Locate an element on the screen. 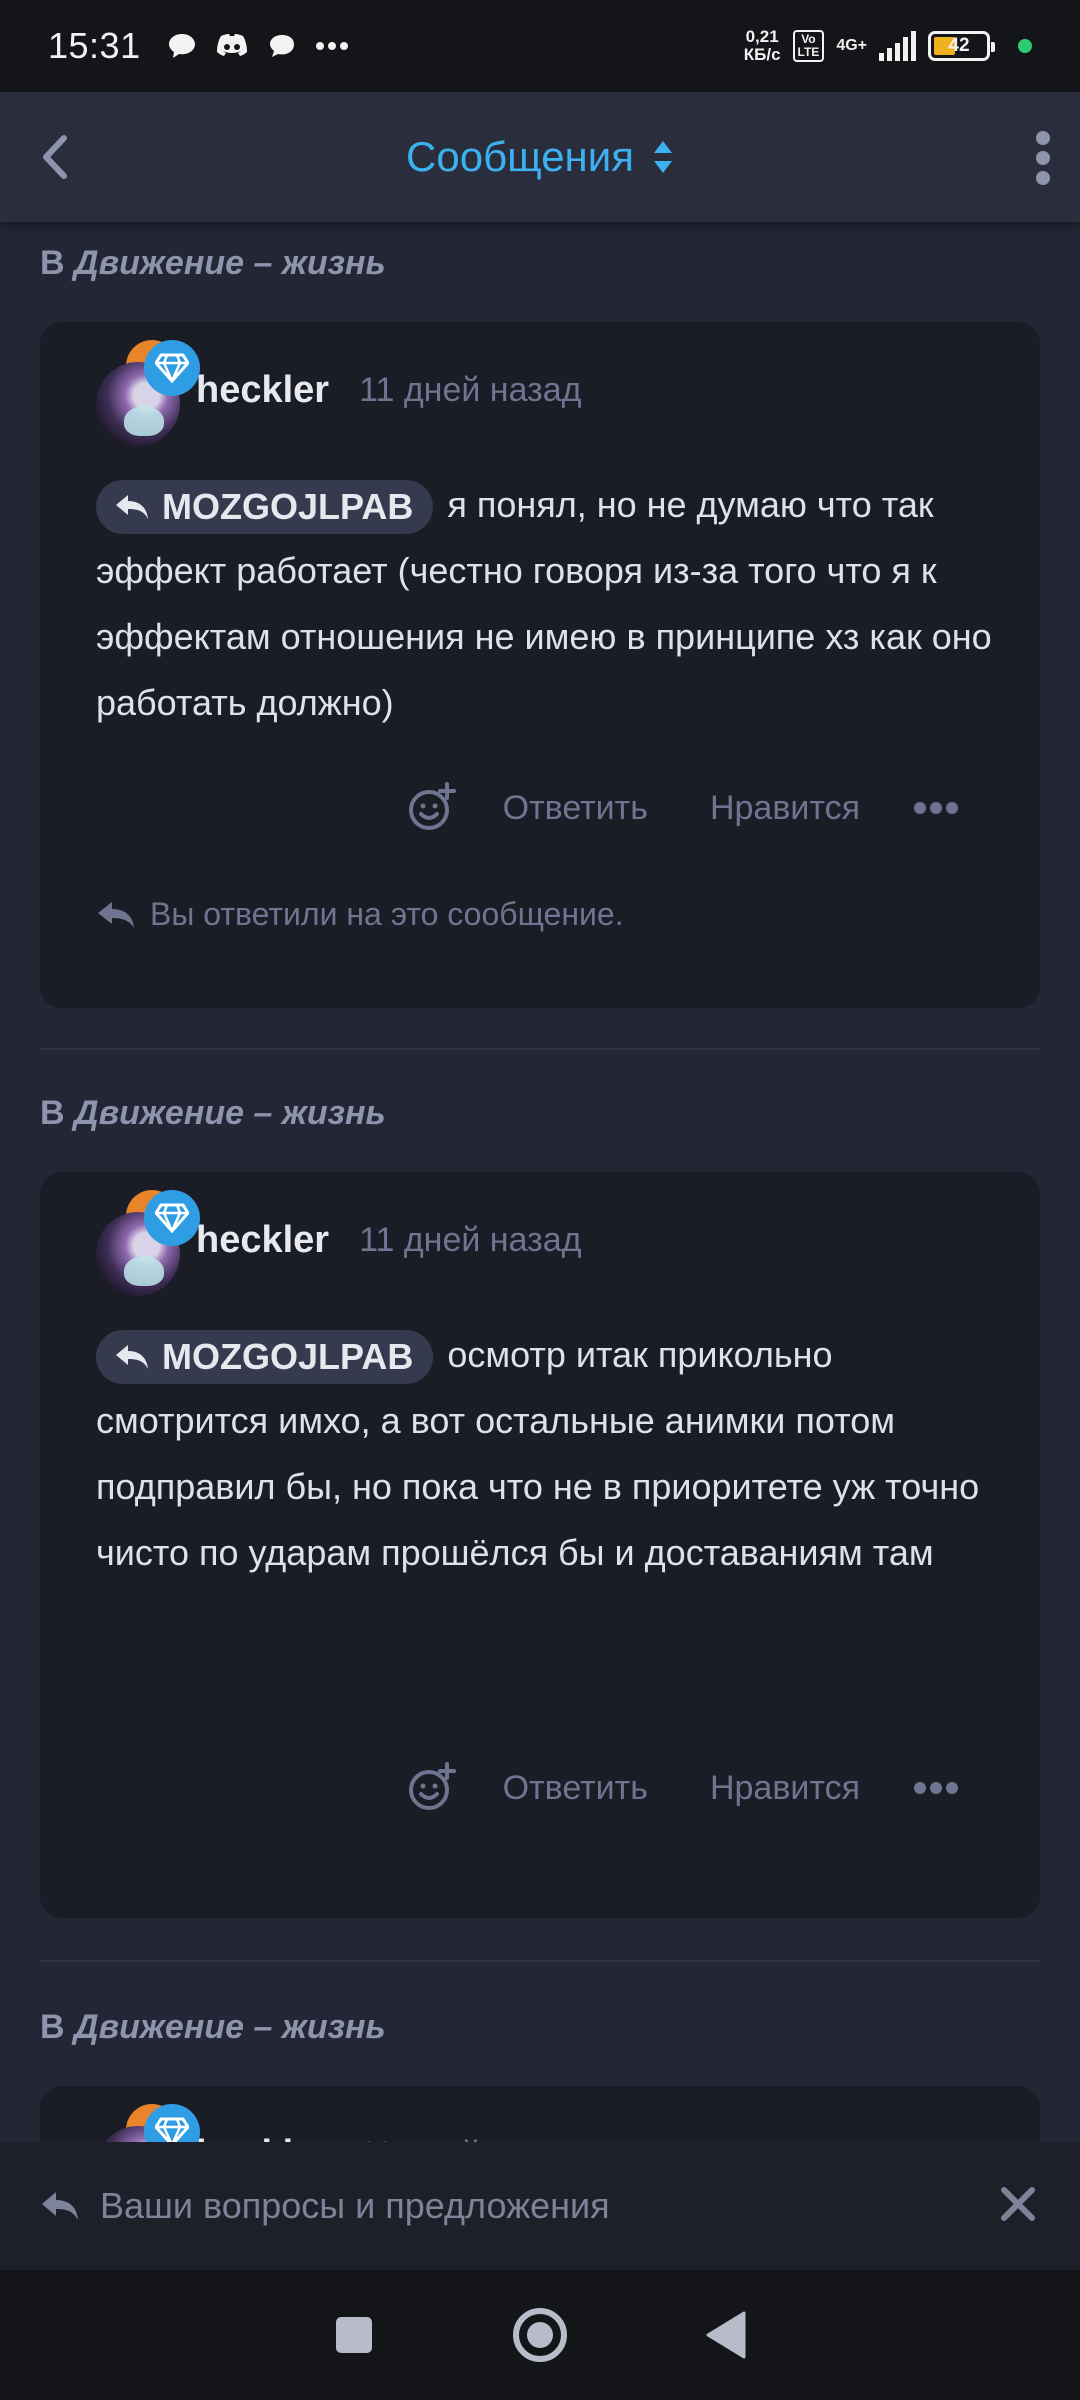 Image resolution: width=1080 pixels, height=2400 pixels. message-icon is located at coordinates (281, 46).